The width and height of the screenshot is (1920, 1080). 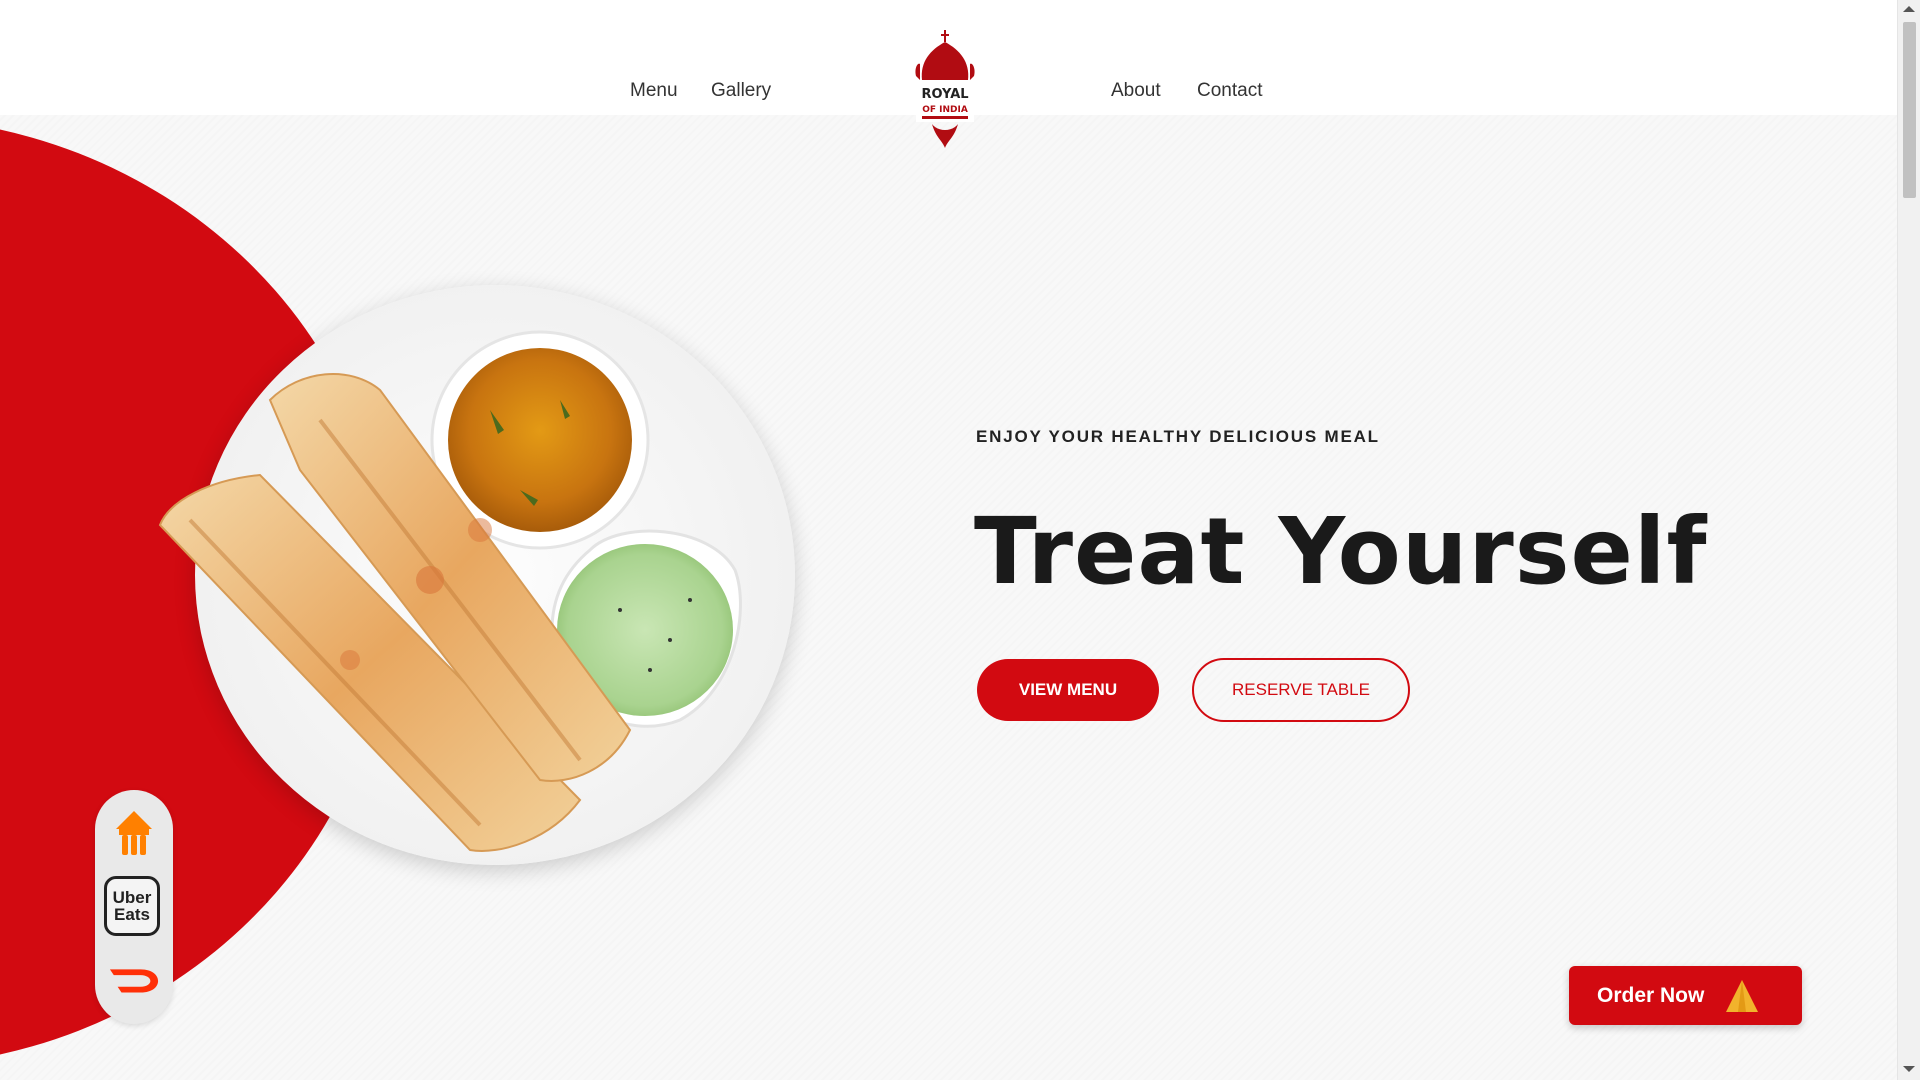 I want to click on svg-text: OF INDIA, so click(x=945, y=110).